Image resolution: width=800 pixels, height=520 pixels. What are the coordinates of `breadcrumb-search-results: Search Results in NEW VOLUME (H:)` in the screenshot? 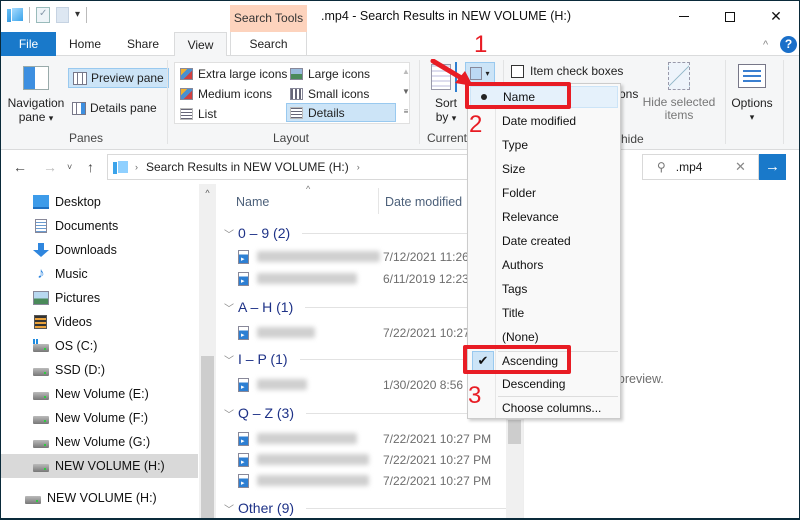 It's located at (247, 167).